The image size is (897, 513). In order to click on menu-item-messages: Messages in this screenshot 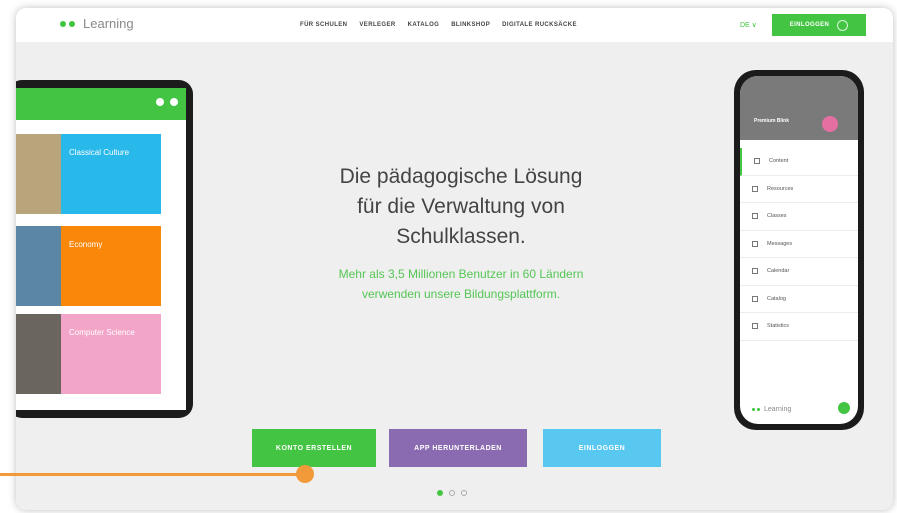, I will do `click(799, 244)`.